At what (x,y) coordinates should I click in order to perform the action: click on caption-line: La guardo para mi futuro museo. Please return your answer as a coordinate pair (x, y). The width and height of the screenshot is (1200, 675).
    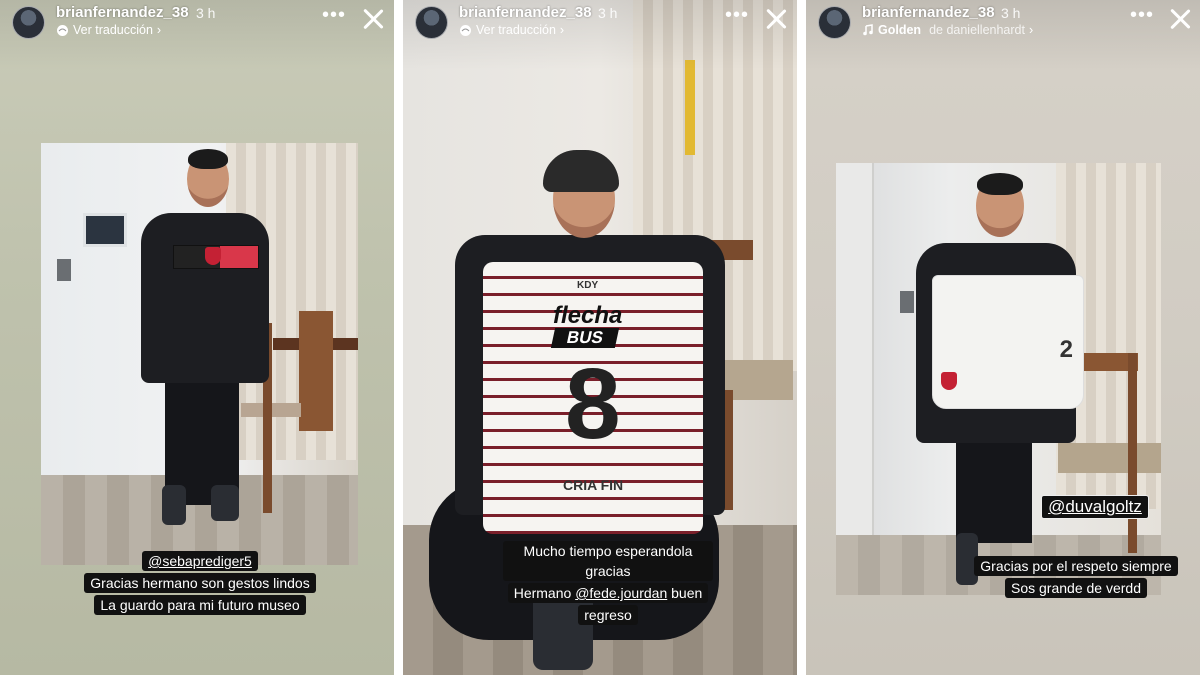
    Looking at the image, I should click on (200, 605).